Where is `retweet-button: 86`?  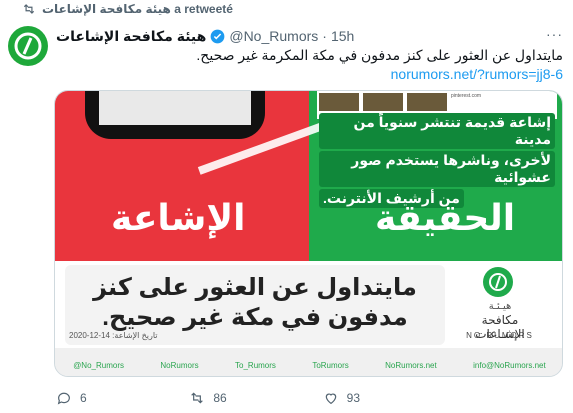 retweet-button: 86 is located at coordinates (255, 398).